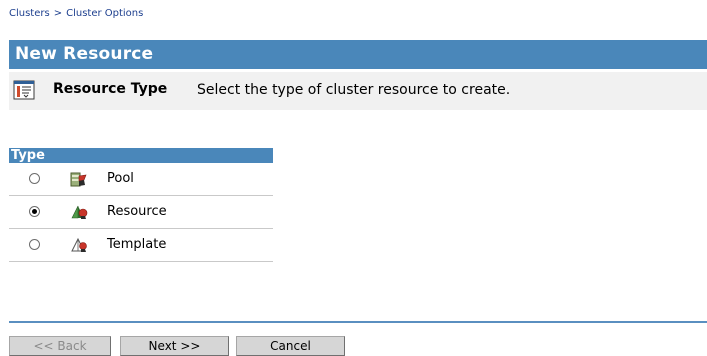 The width and height of the screenshot is (707, 356). I want to click on pool-icon, so click(79, 179).